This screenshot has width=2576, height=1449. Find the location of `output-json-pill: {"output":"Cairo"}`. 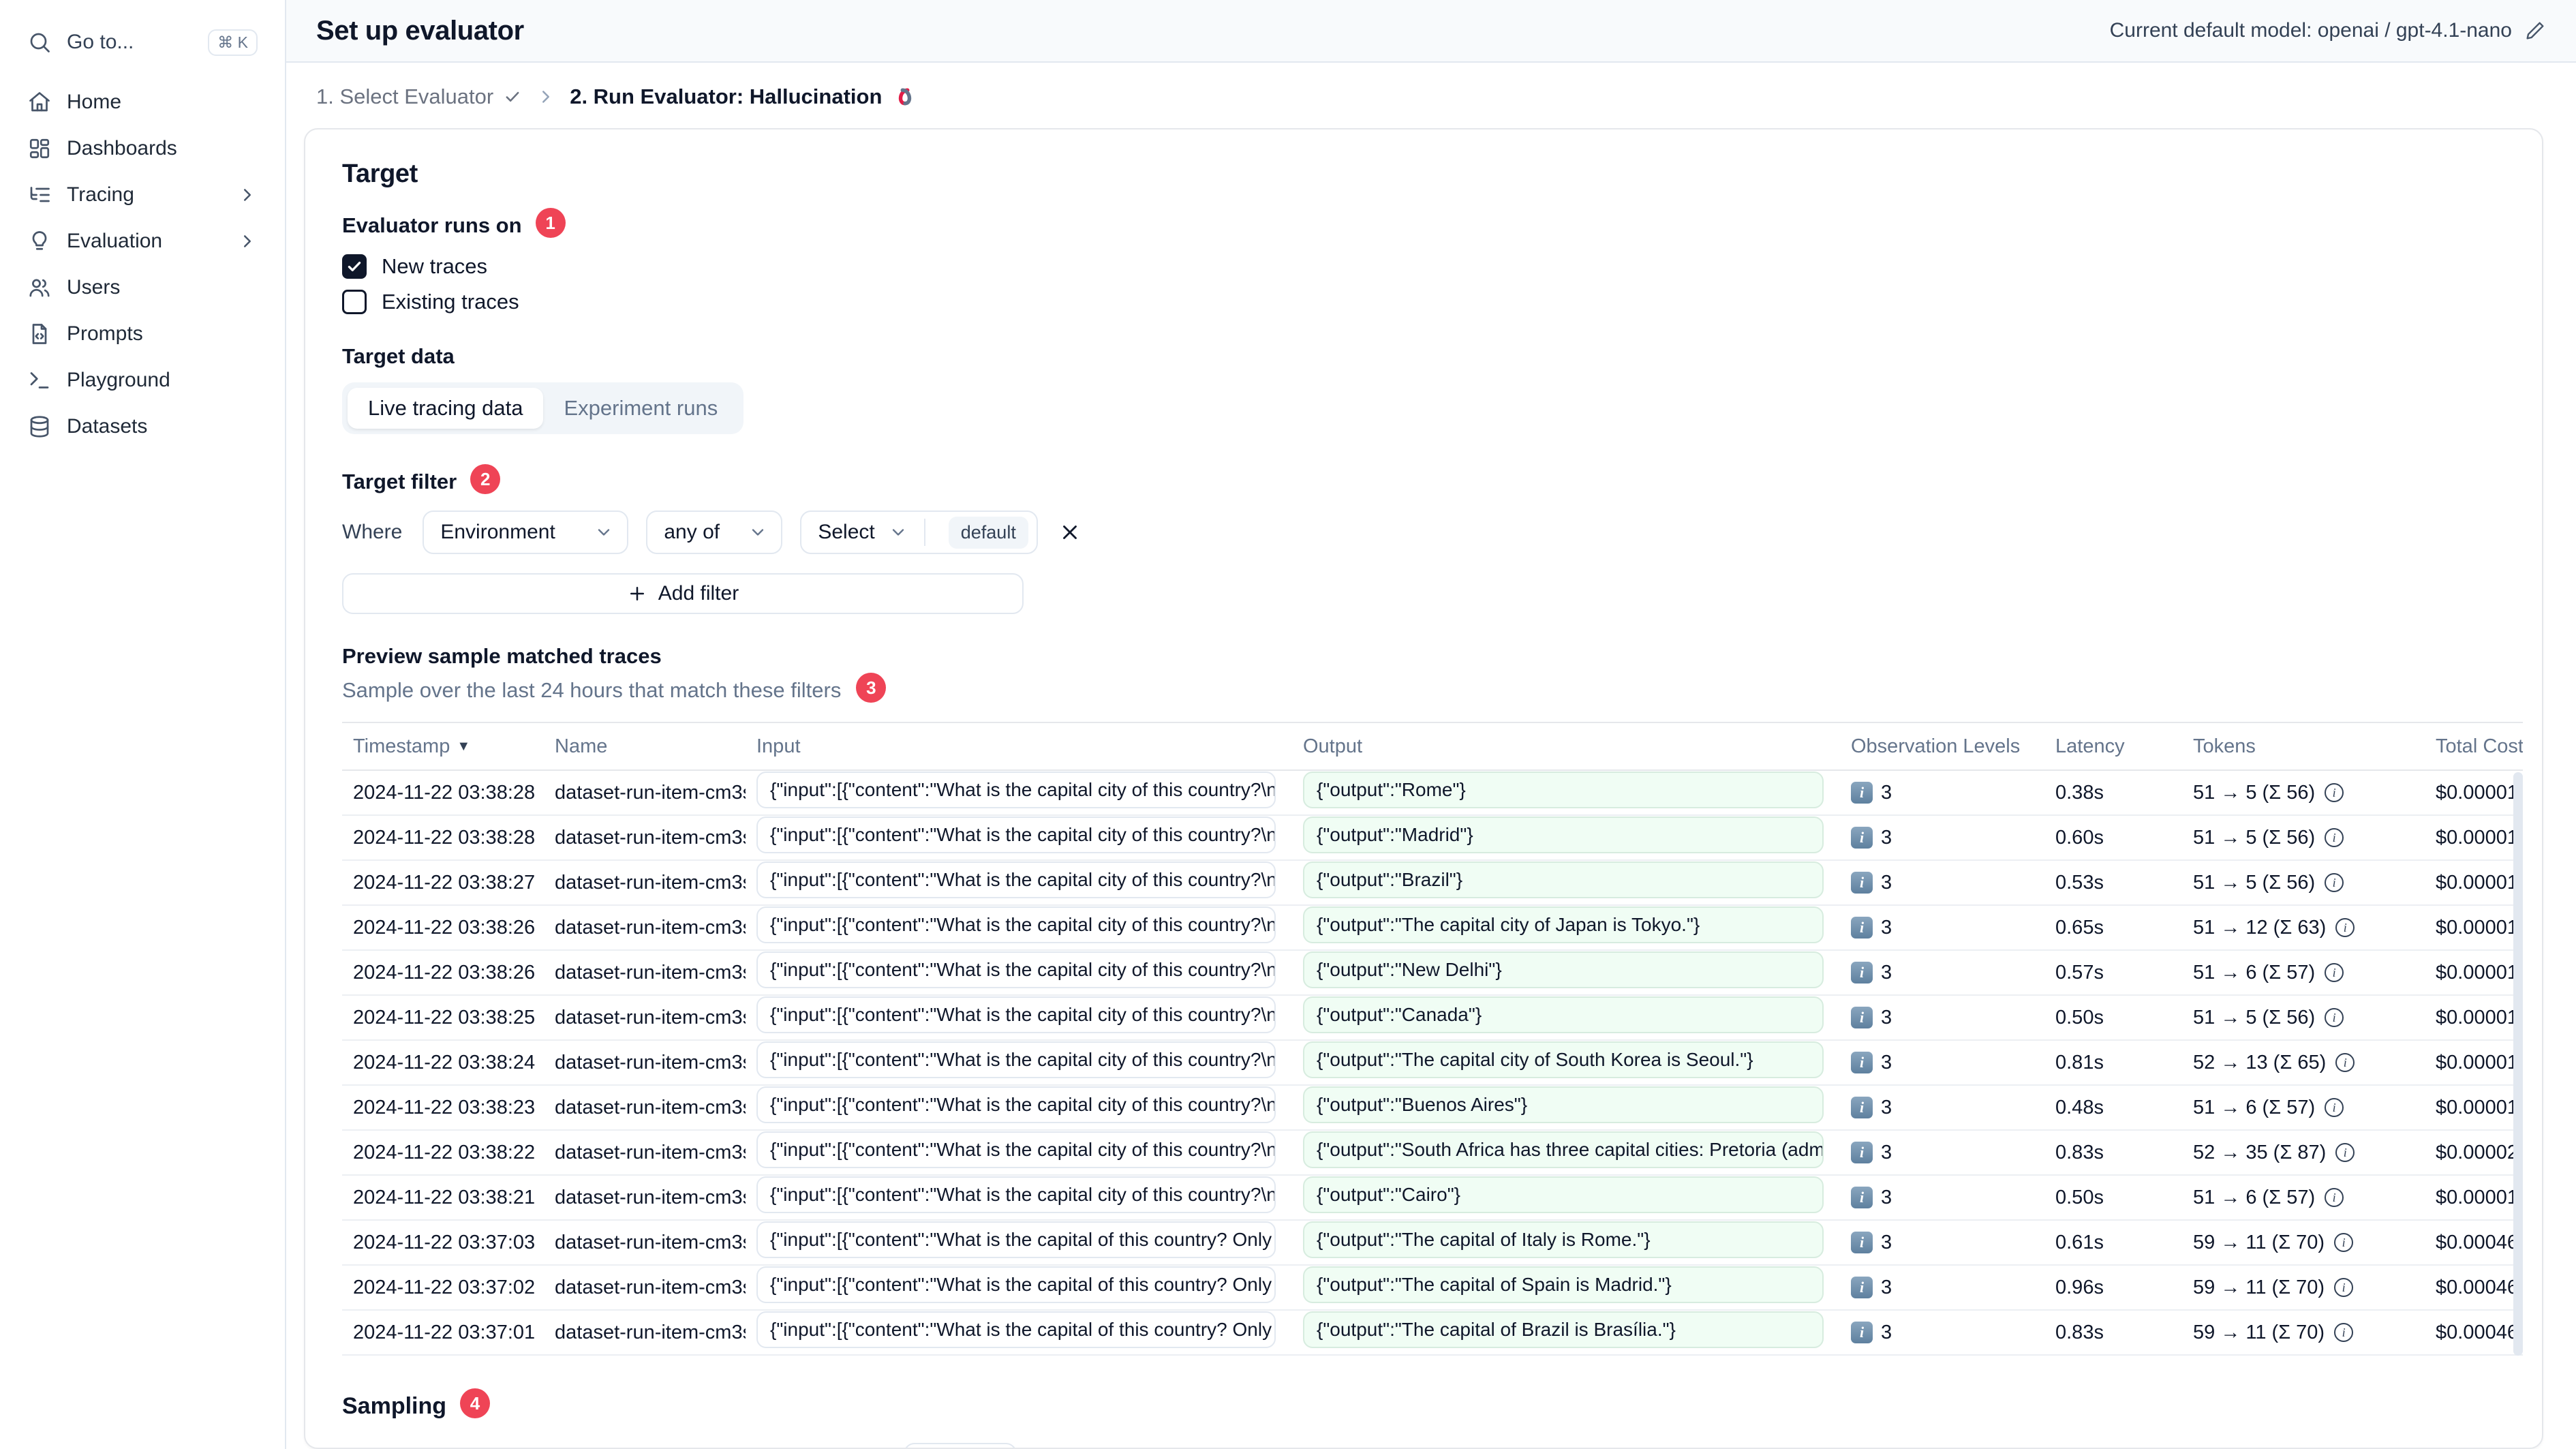

output-json-pill: {"output":"Cairo"} is located at coordinates (1563, 1195).